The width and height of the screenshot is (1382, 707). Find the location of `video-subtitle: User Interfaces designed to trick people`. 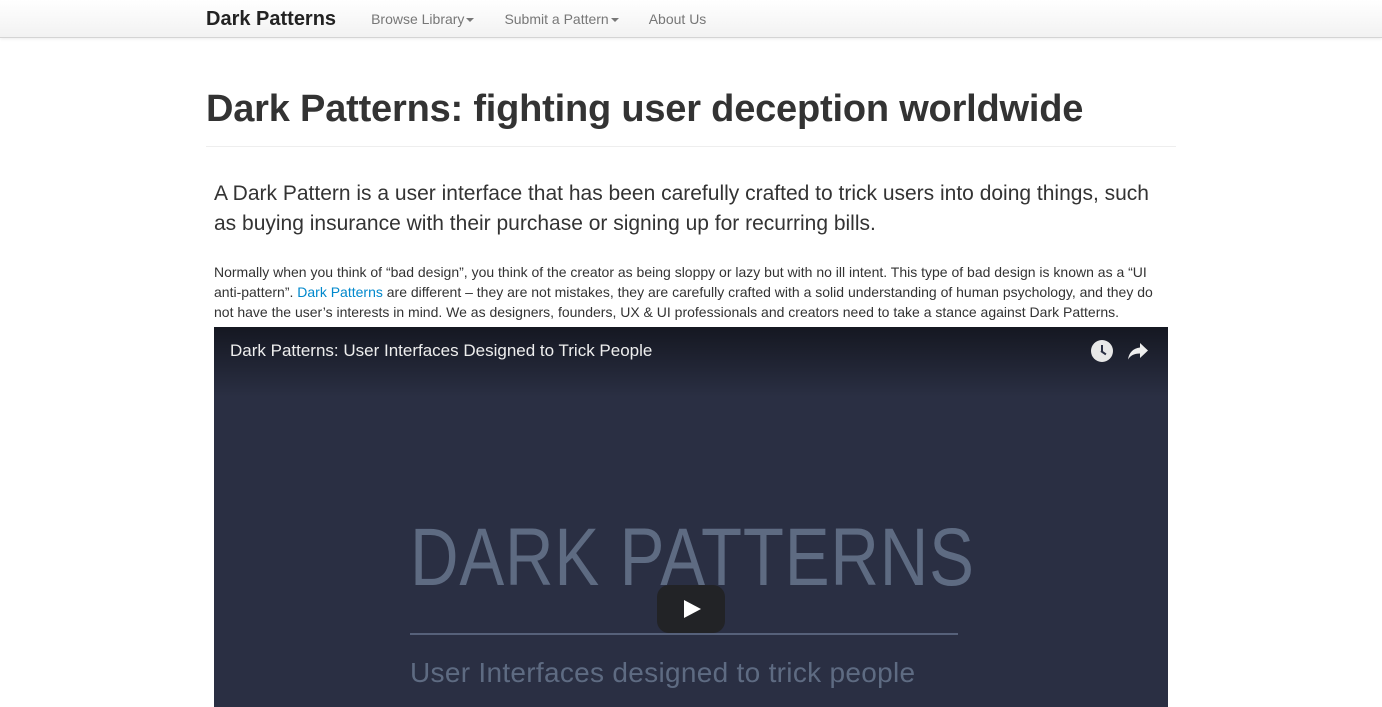

video-subtitle: User Interfaces designed to trick people is located at coordinates (663, 672).